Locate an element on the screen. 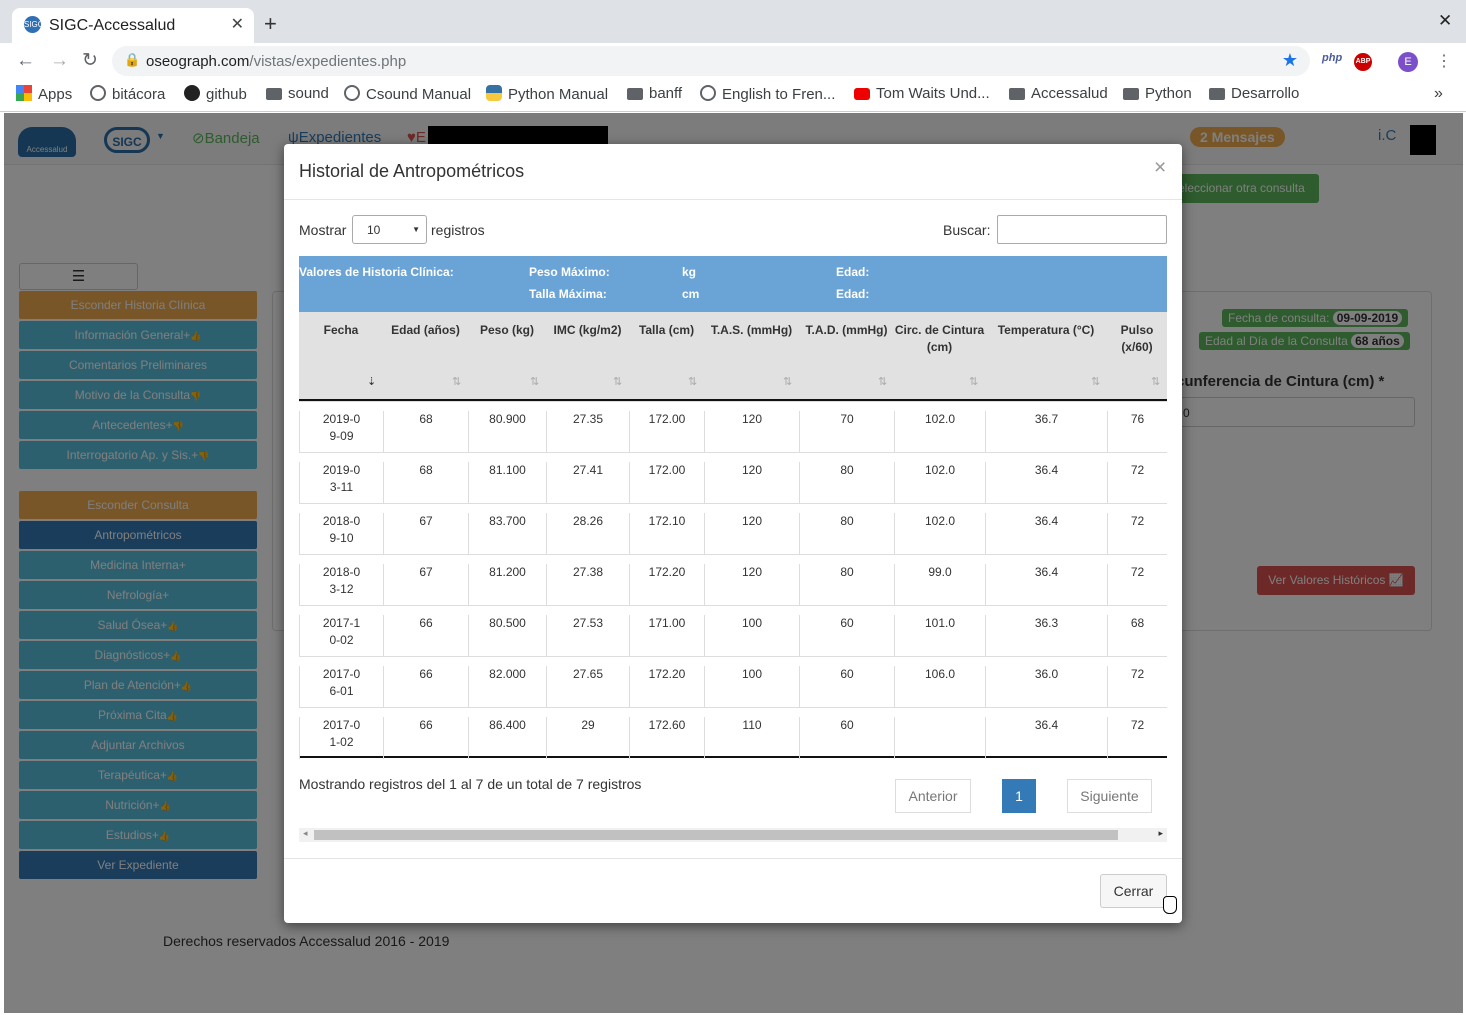 The height and width of the screenshot is (1015, 1466). php-extension-icon: php is located at coordinates (1332, 58).